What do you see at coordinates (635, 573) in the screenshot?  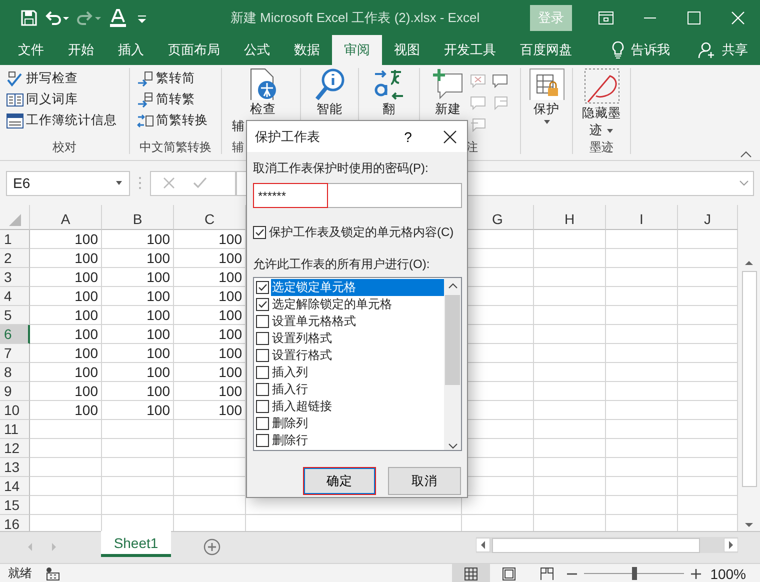 I see `zoom-slider-thumb` at bounding box center [635, 573].